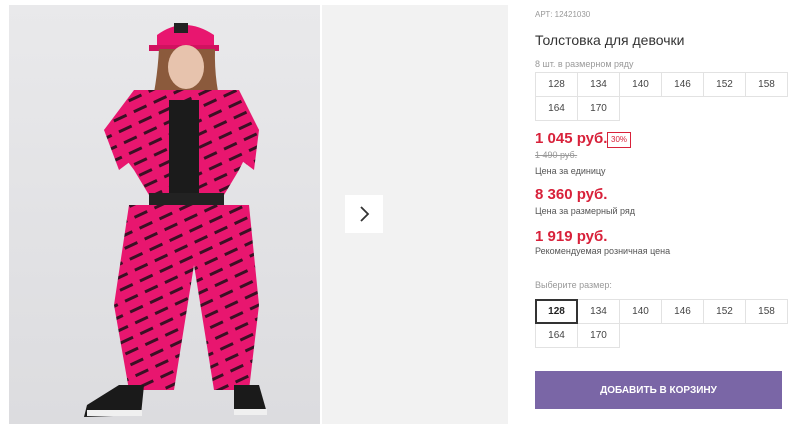  Describe the element at coordinates (682, 311) in the screenshot. I see `size-option-146: 146` at that location.